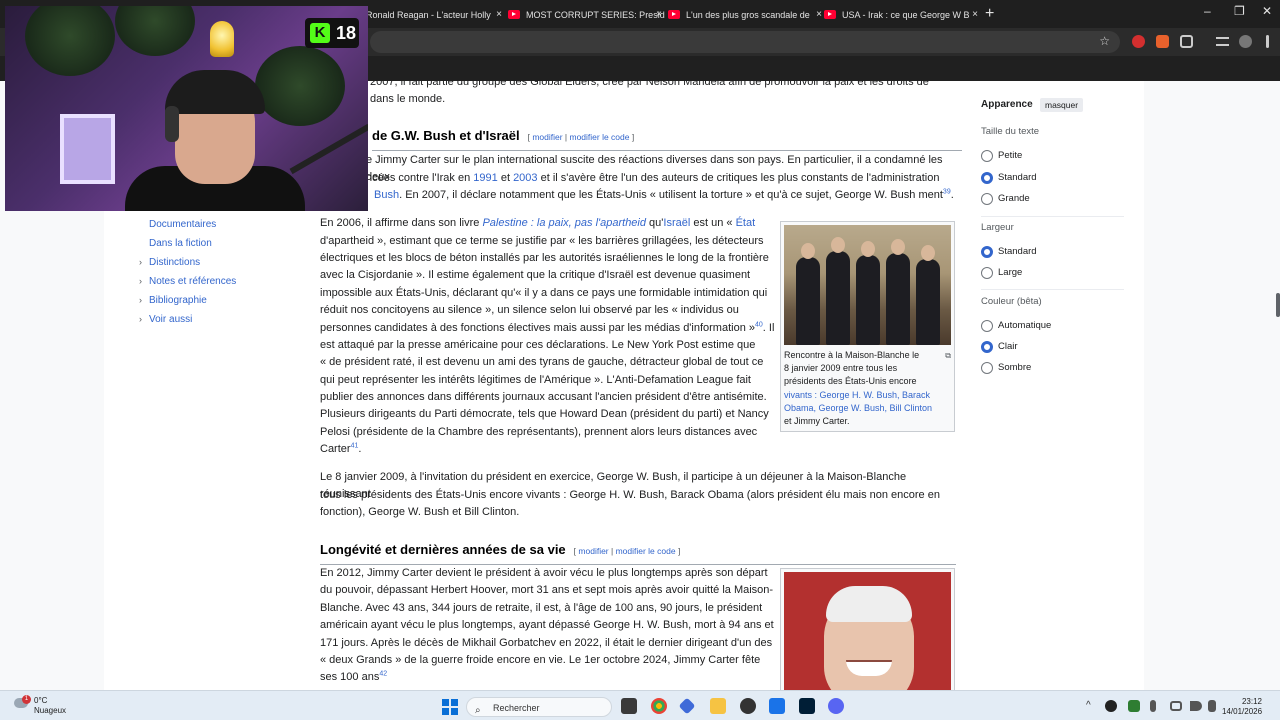 This screenshot has width=1280, height=720. What do you see at coordinates (1207, 11) in the screenshot?
I see `minimize-icon: –` at bounding box center [1207, 11].